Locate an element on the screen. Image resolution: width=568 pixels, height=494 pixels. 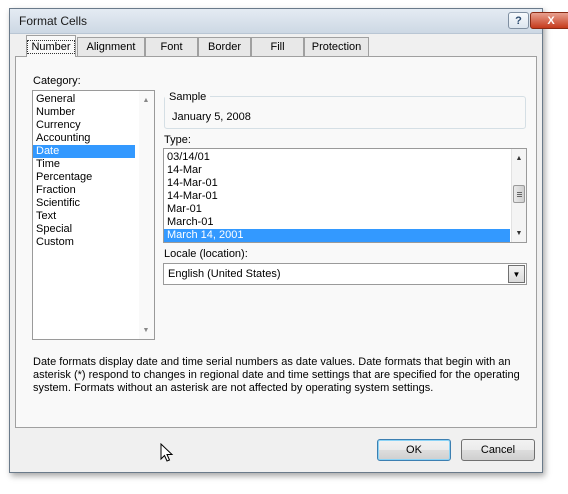
category-item: Text is located at coordinates (93, 216).